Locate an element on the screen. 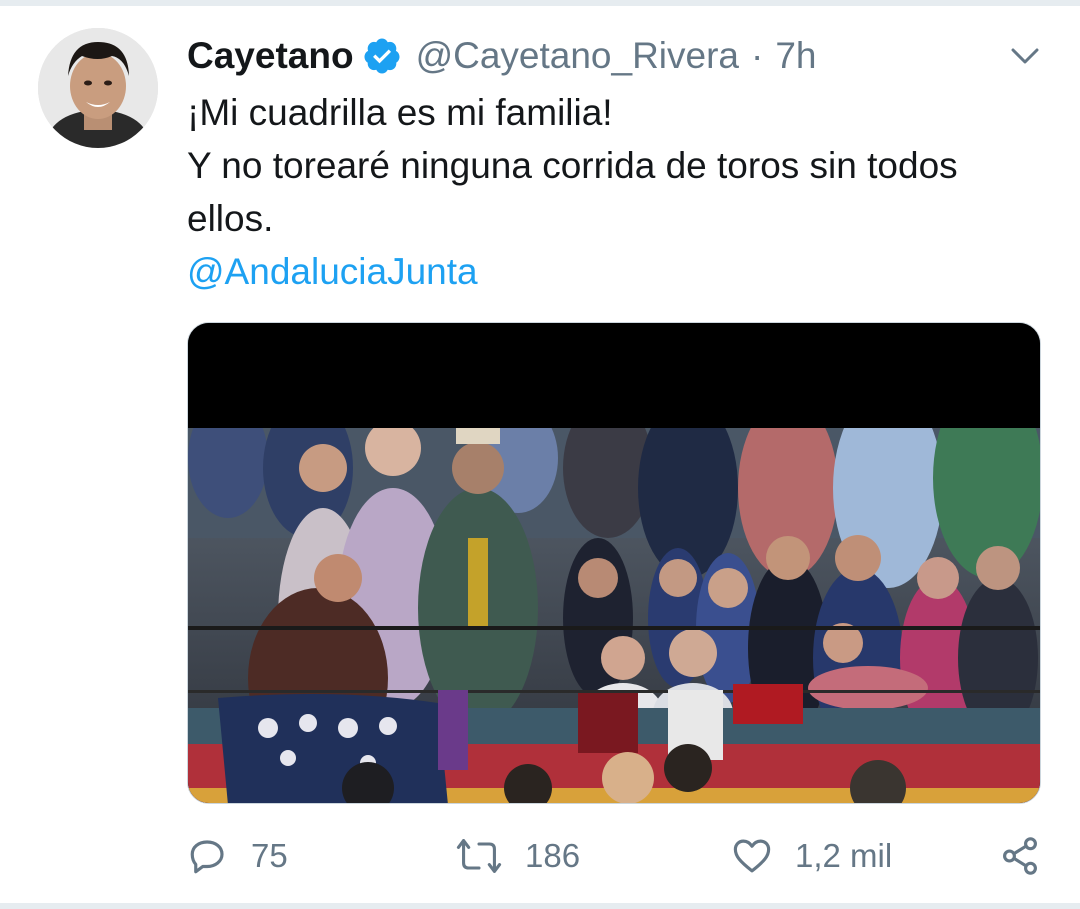  like-button: 1,2 mil is located at coordinates (811, 856).